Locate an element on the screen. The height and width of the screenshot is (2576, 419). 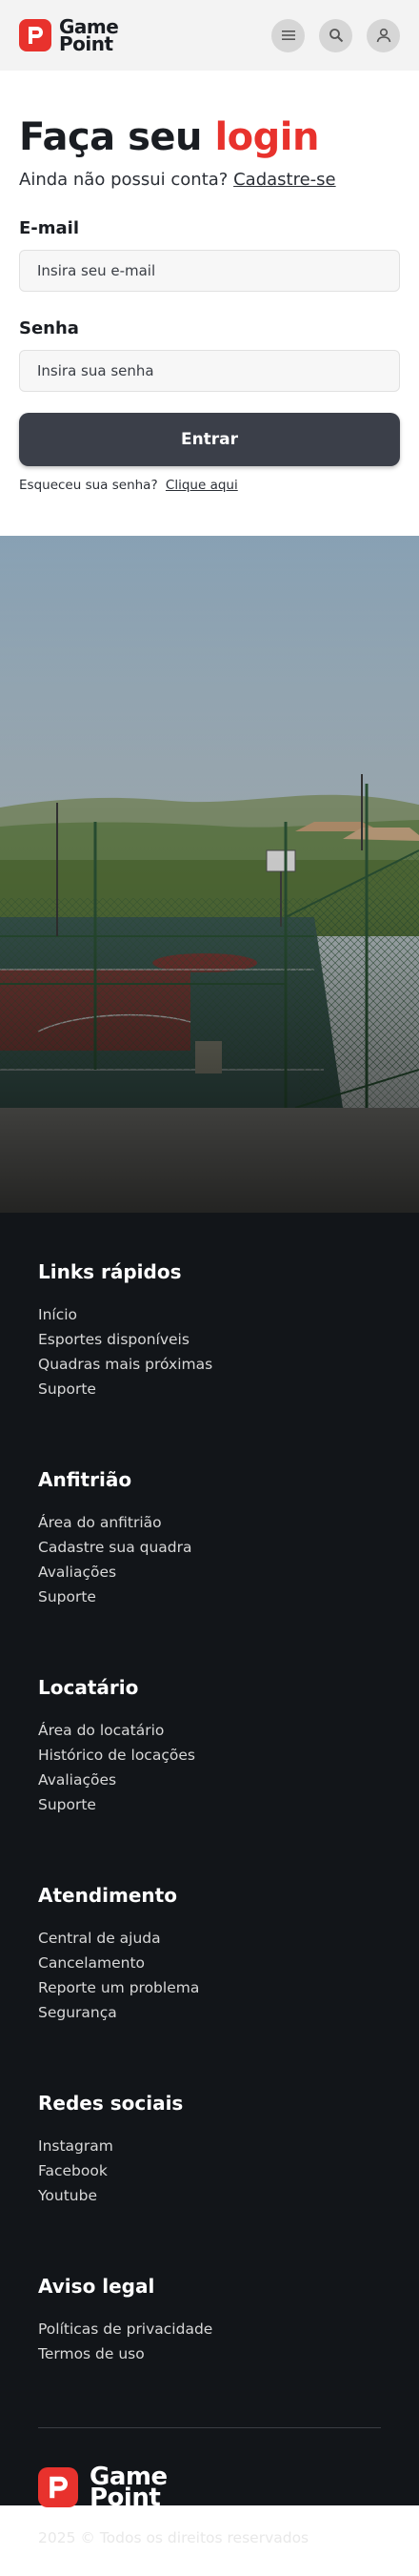
brand-logo-icon is located at coordinates (35, 35).